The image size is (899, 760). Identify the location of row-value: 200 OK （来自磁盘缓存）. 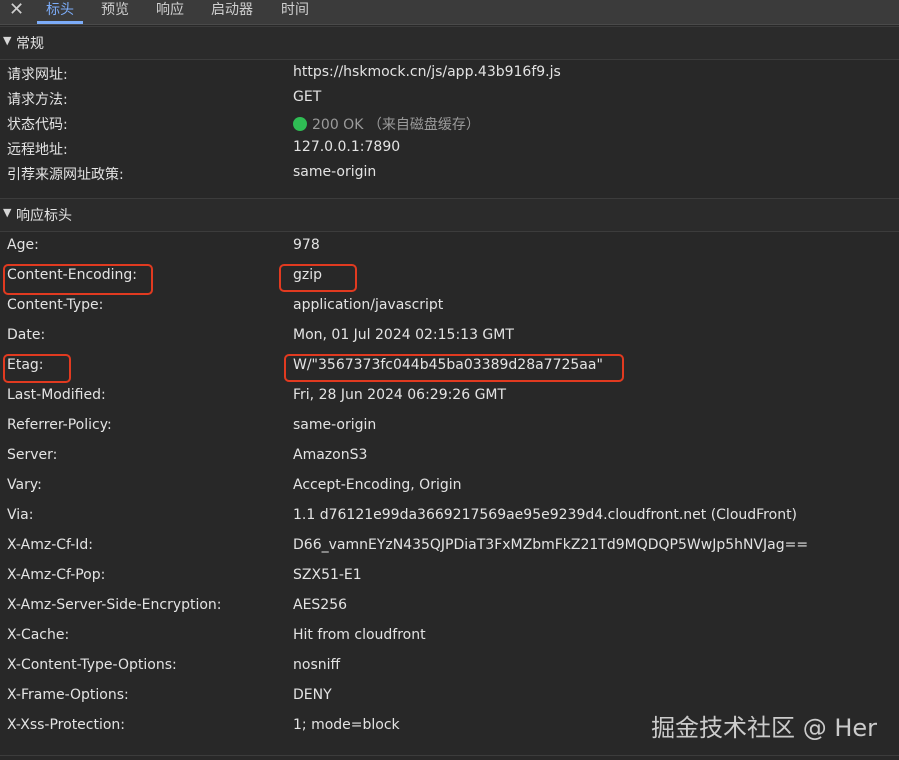
(386, 124).